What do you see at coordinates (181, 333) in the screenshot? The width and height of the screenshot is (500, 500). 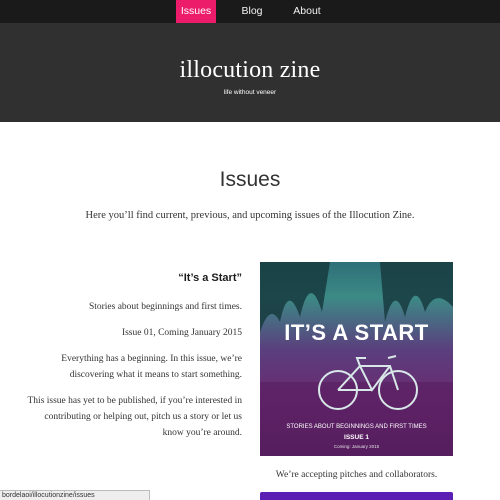 I see `issue-number-date: Issue 01, Coming January 2015` at bounding box center [181, 333].